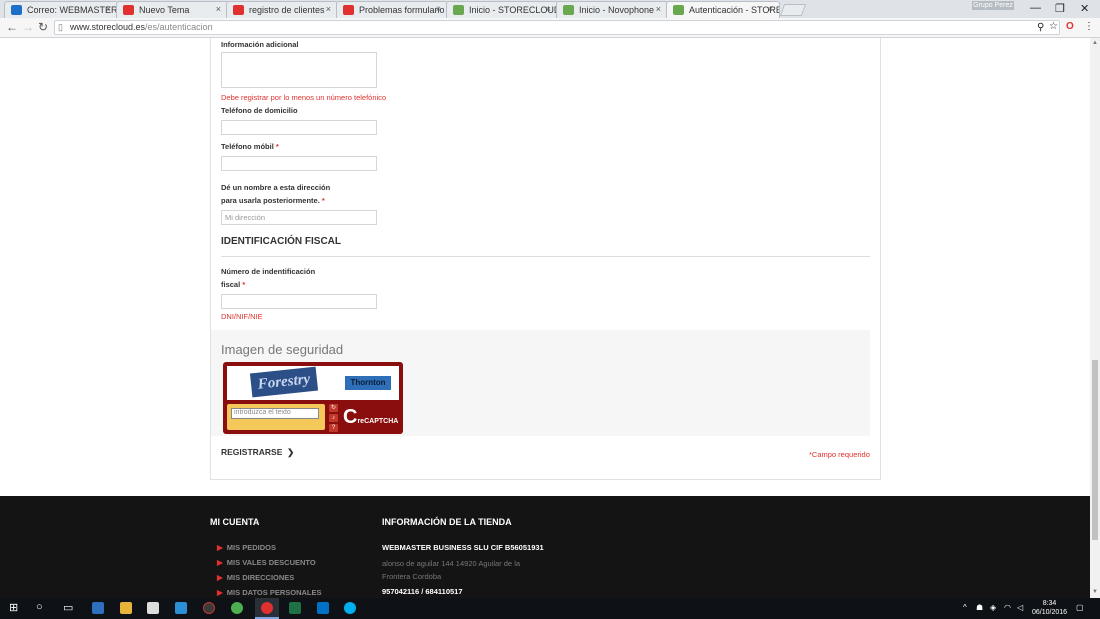  What do you see at coordinates (295, 608) in the screenshot?
I see `excel-icon` at bounding box center [295, 608].